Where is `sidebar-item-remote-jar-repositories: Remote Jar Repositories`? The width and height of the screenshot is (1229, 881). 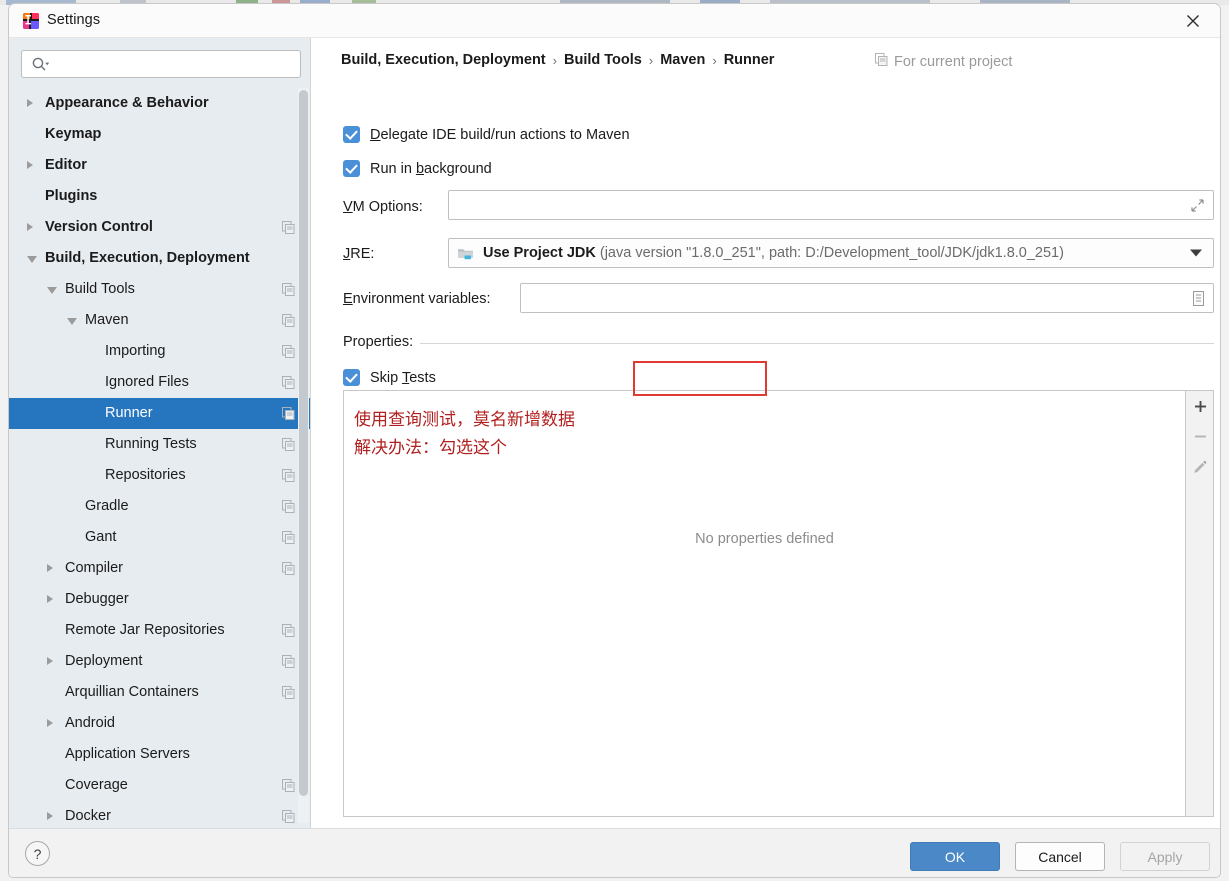 sidebar-item-remote-jar-repositories: Remote Jar Repositories is located at coordinates (159, 630).